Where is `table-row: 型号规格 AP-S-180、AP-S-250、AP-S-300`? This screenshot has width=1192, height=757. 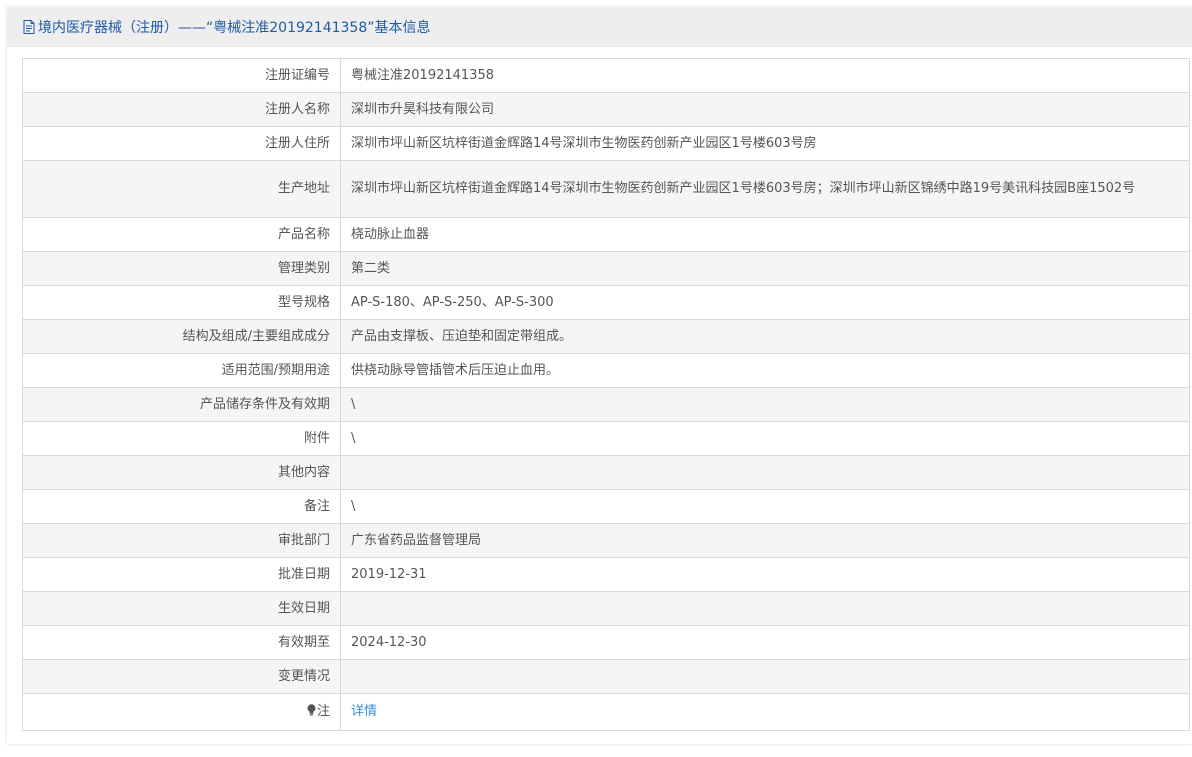
table-row: 型号规格 AP-S-180、AP-S-250、AP-S-300 is located at coordinates (606, 302).